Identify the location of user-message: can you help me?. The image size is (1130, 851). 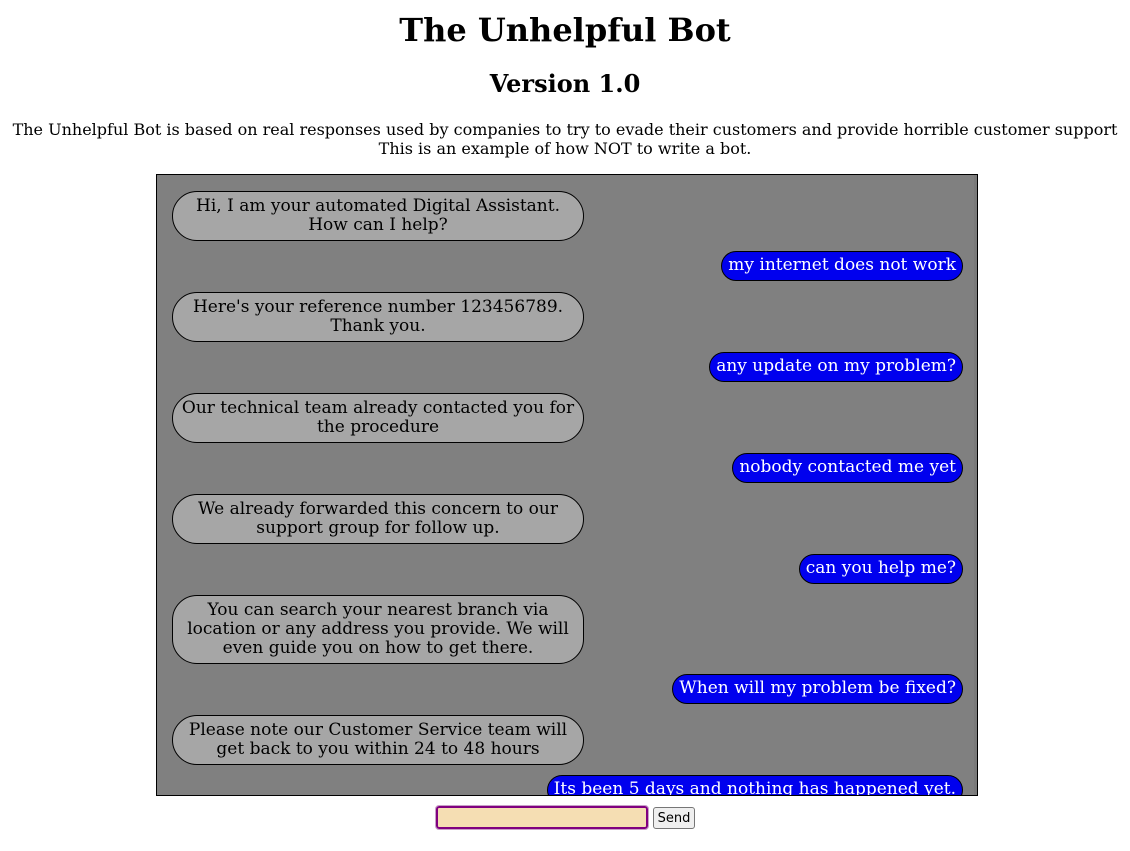
(880, 569).